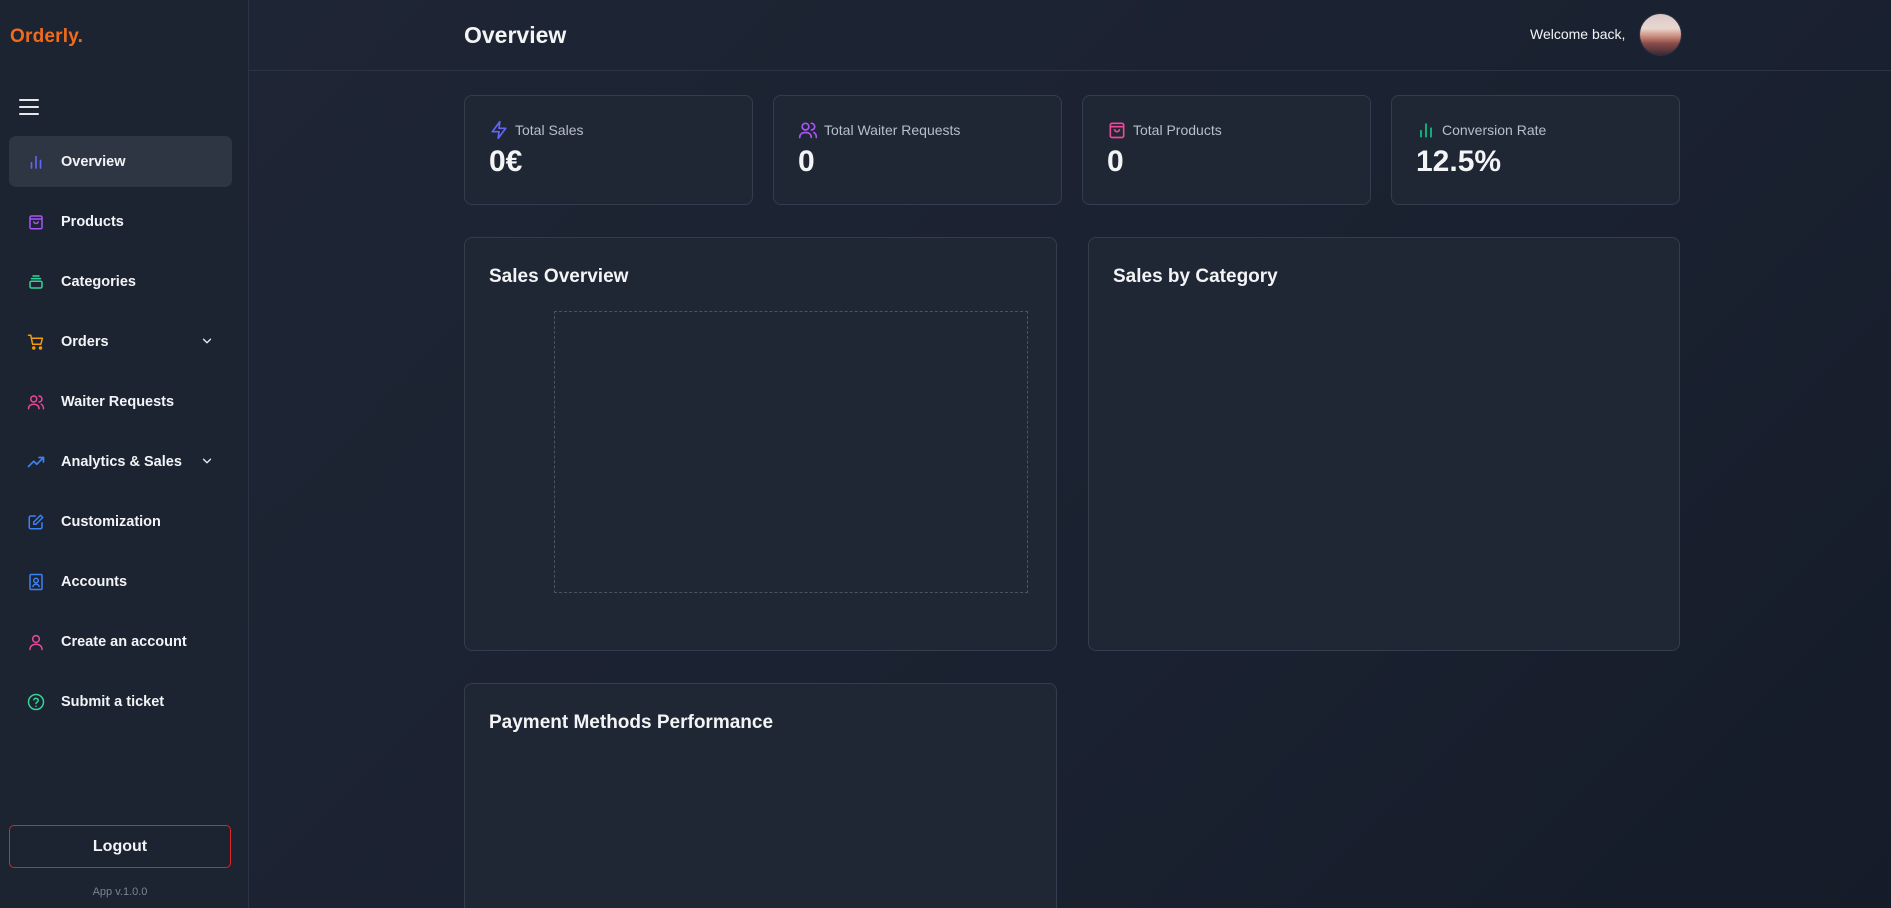 The image size is (1891, 908). What do you see at coordinates (1226, 150) in the screenshot?
I see `stat-card-total-products: Total Products 0` at bounding box center [1226, 150].